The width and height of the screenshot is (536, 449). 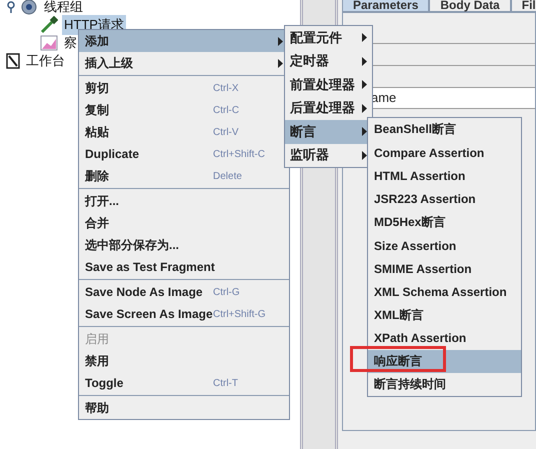 I want to click on menu-item: HTML Assertion, so click(x=444, y=176).